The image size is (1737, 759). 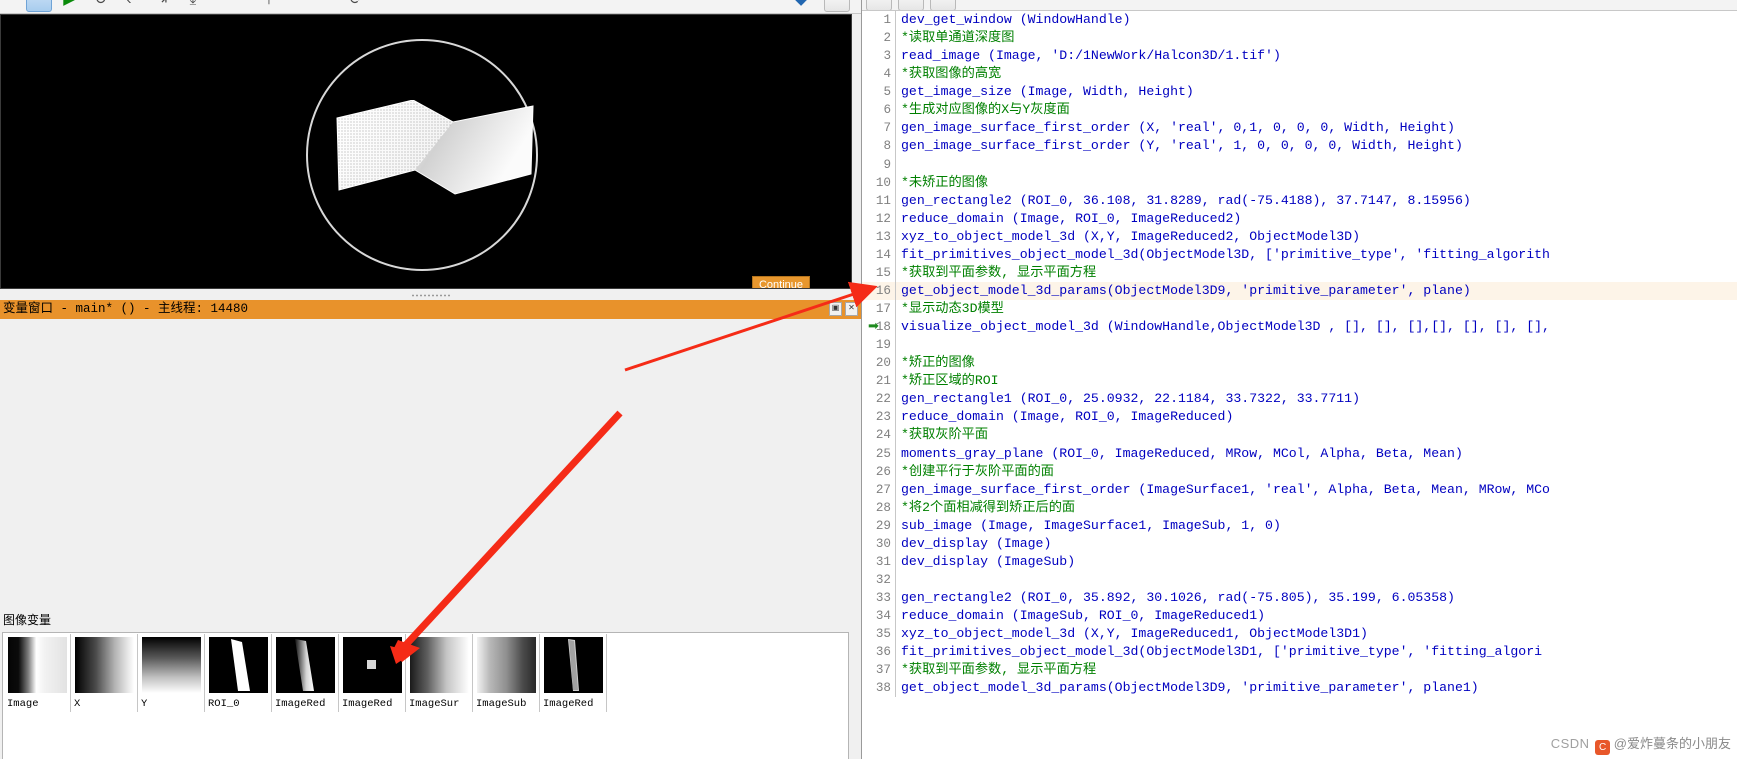 I want to click on list-item: ROI_0, so click(x=238, y=673).